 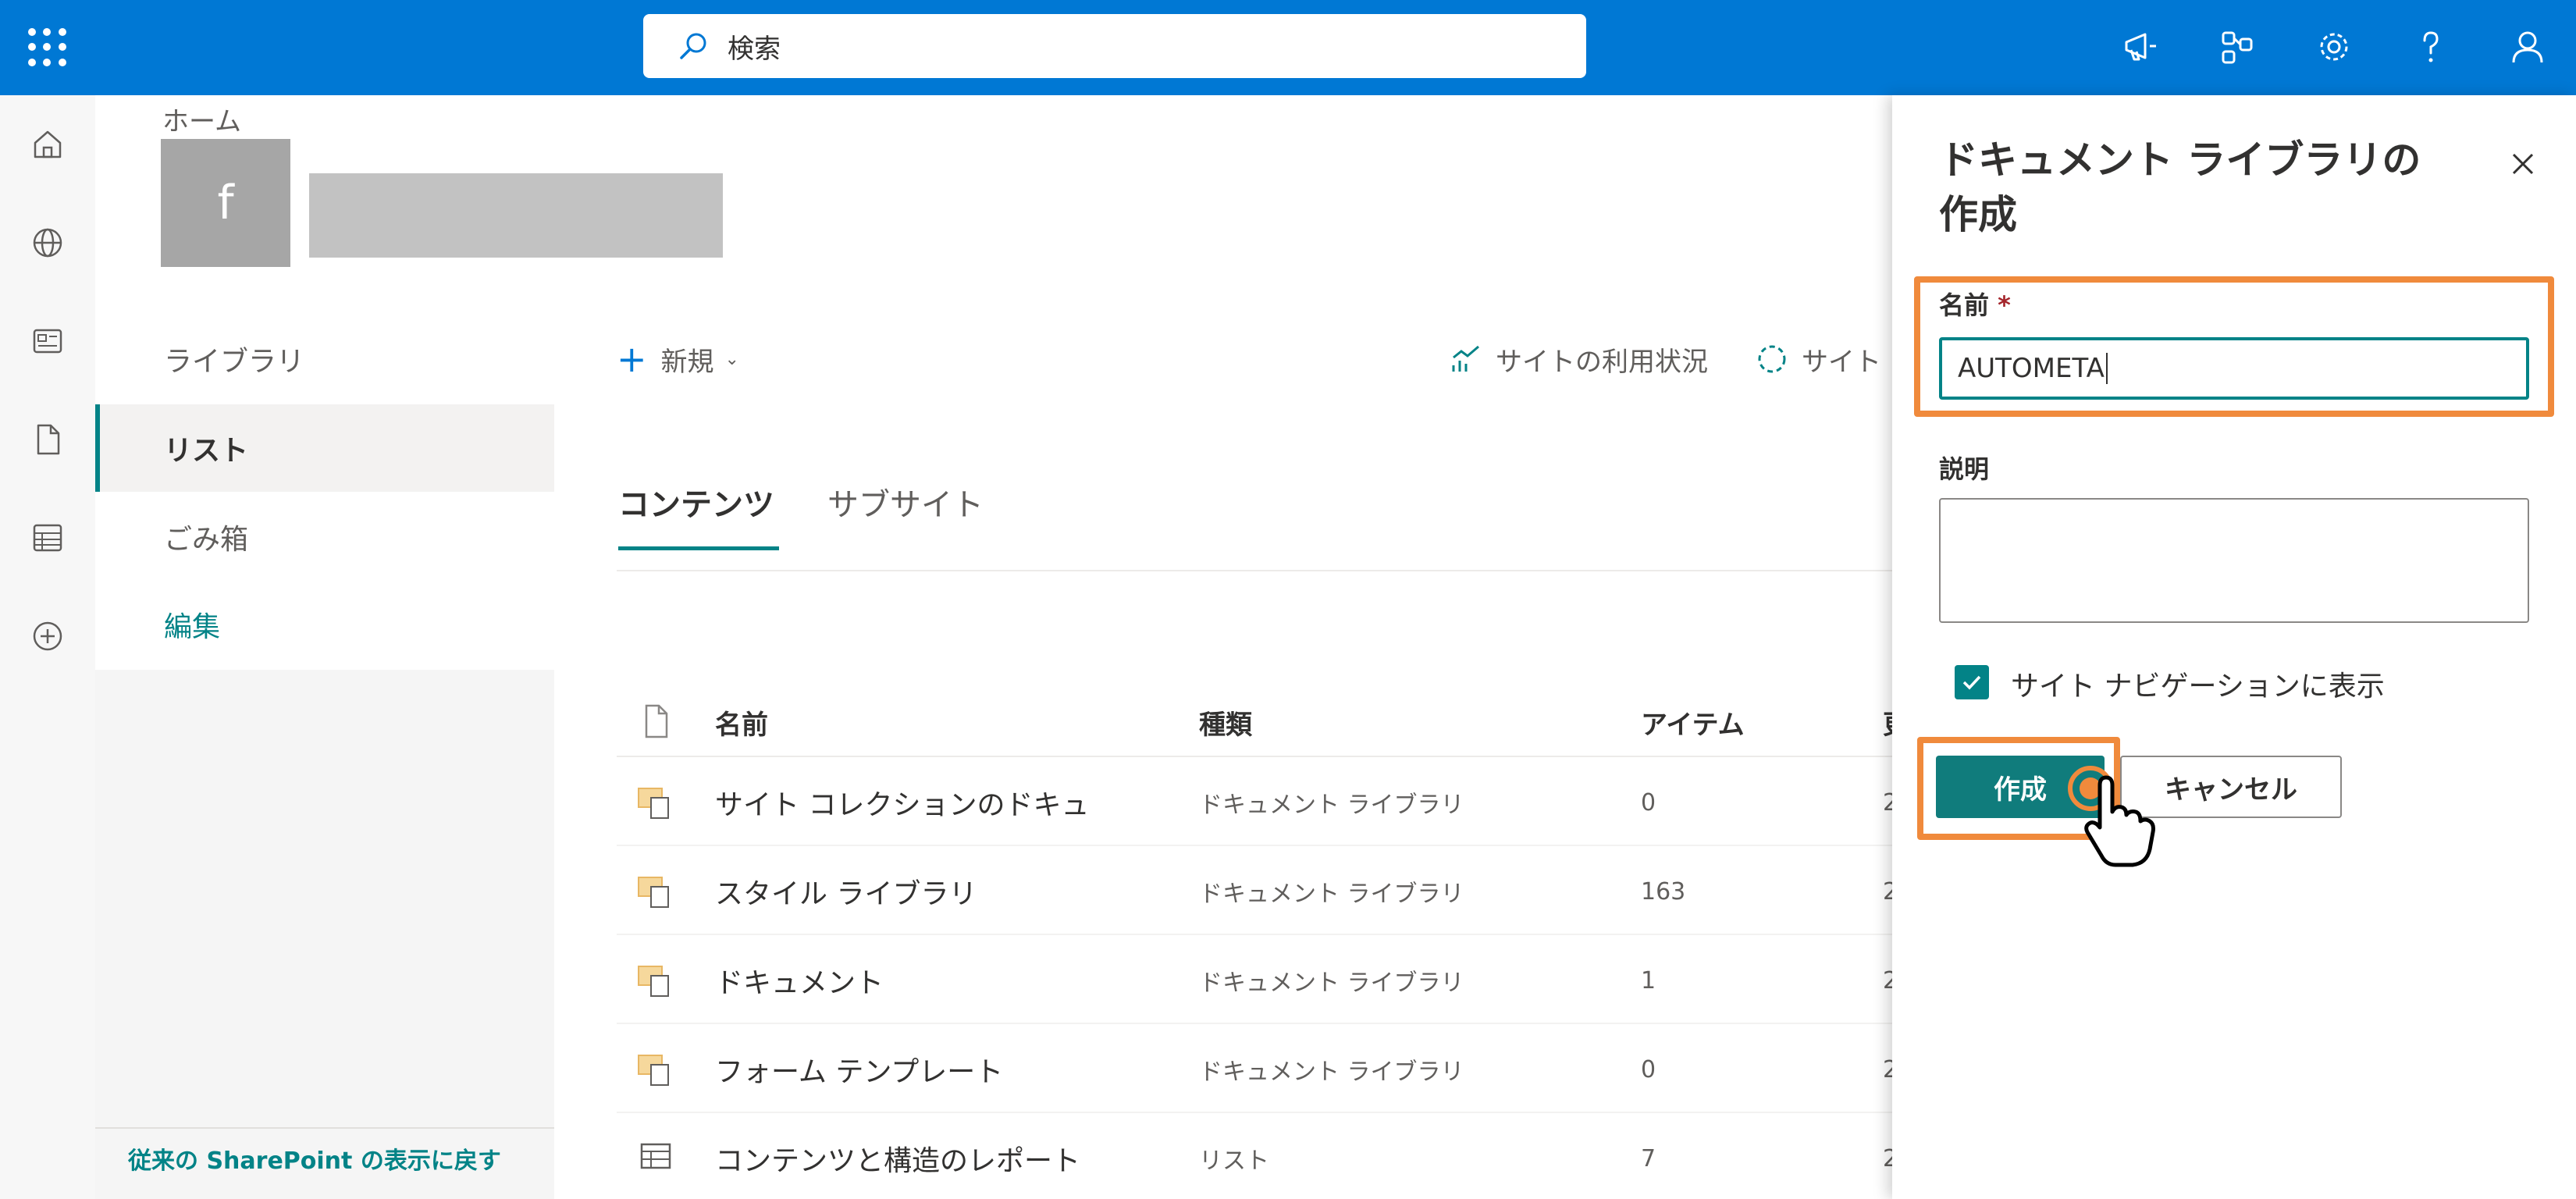 I want to click on help-icon, so click(x=2430, y=46).